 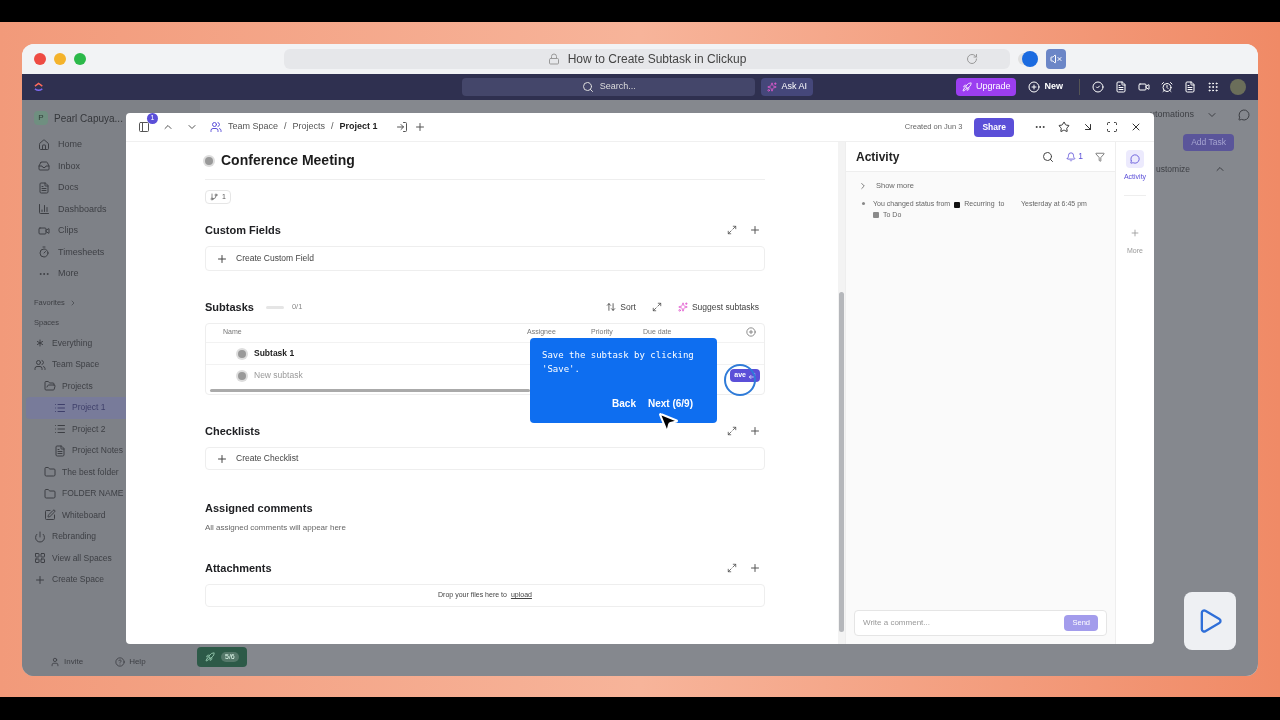 I want to click on maximize-window-icon, so click(x=80, y=59).